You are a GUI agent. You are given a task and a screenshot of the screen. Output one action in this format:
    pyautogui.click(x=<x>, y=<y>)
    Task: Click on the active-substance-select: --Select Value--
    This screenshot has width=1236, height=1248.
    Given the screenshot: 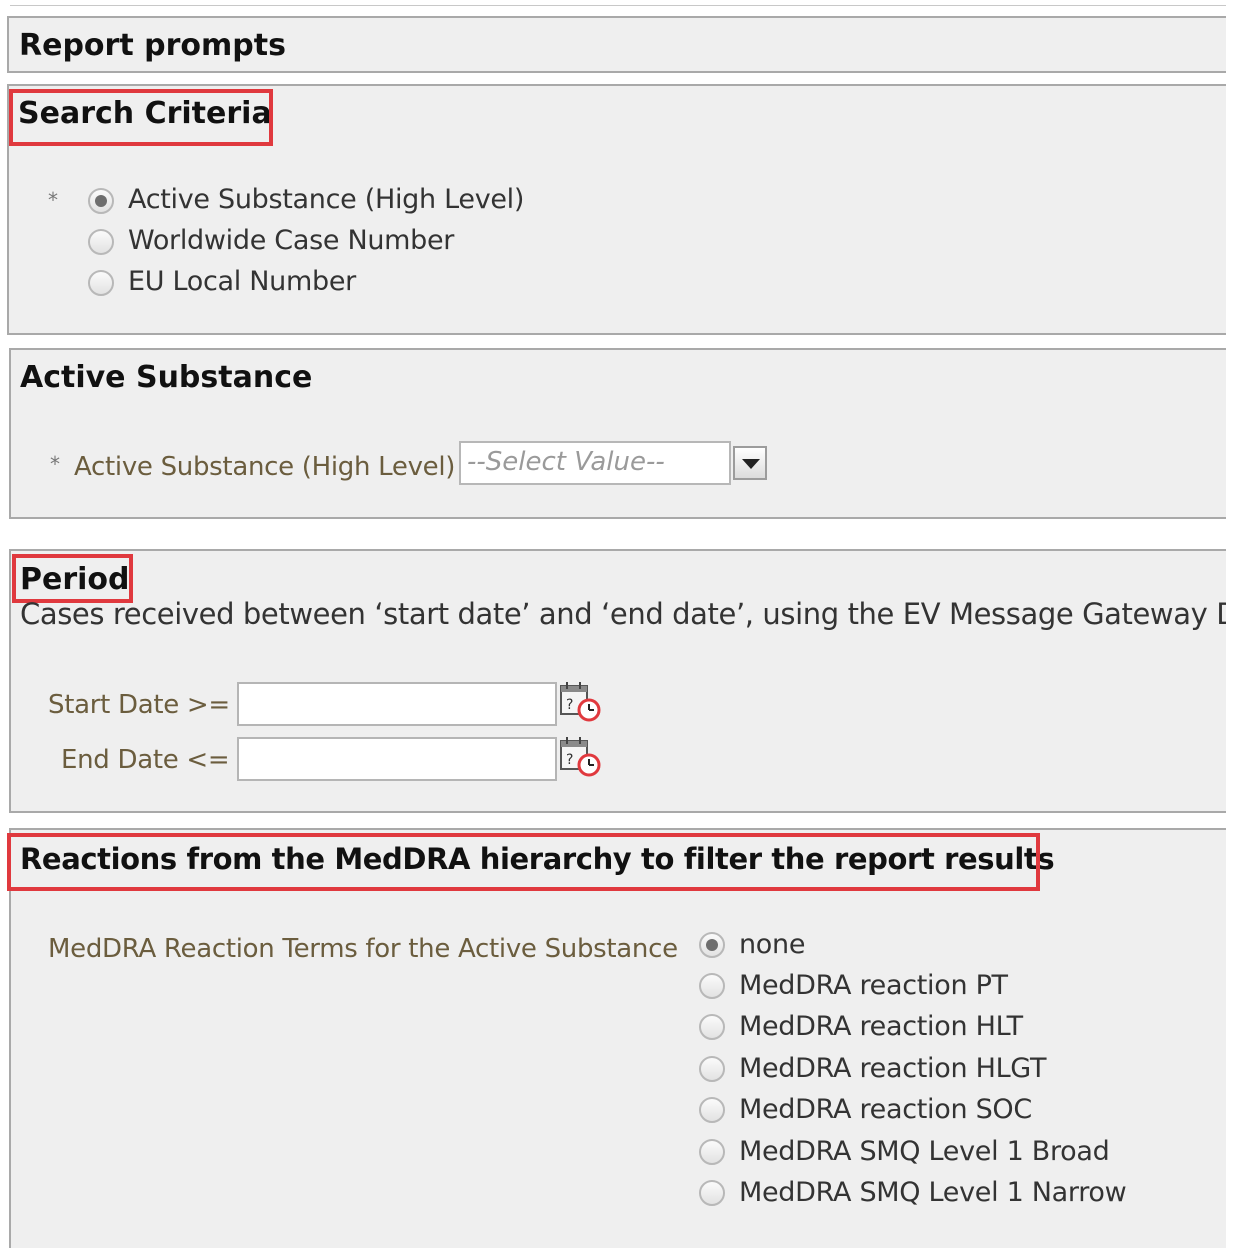 What is the action you would take?
    pyautogui.click(x=595, y=463)
    